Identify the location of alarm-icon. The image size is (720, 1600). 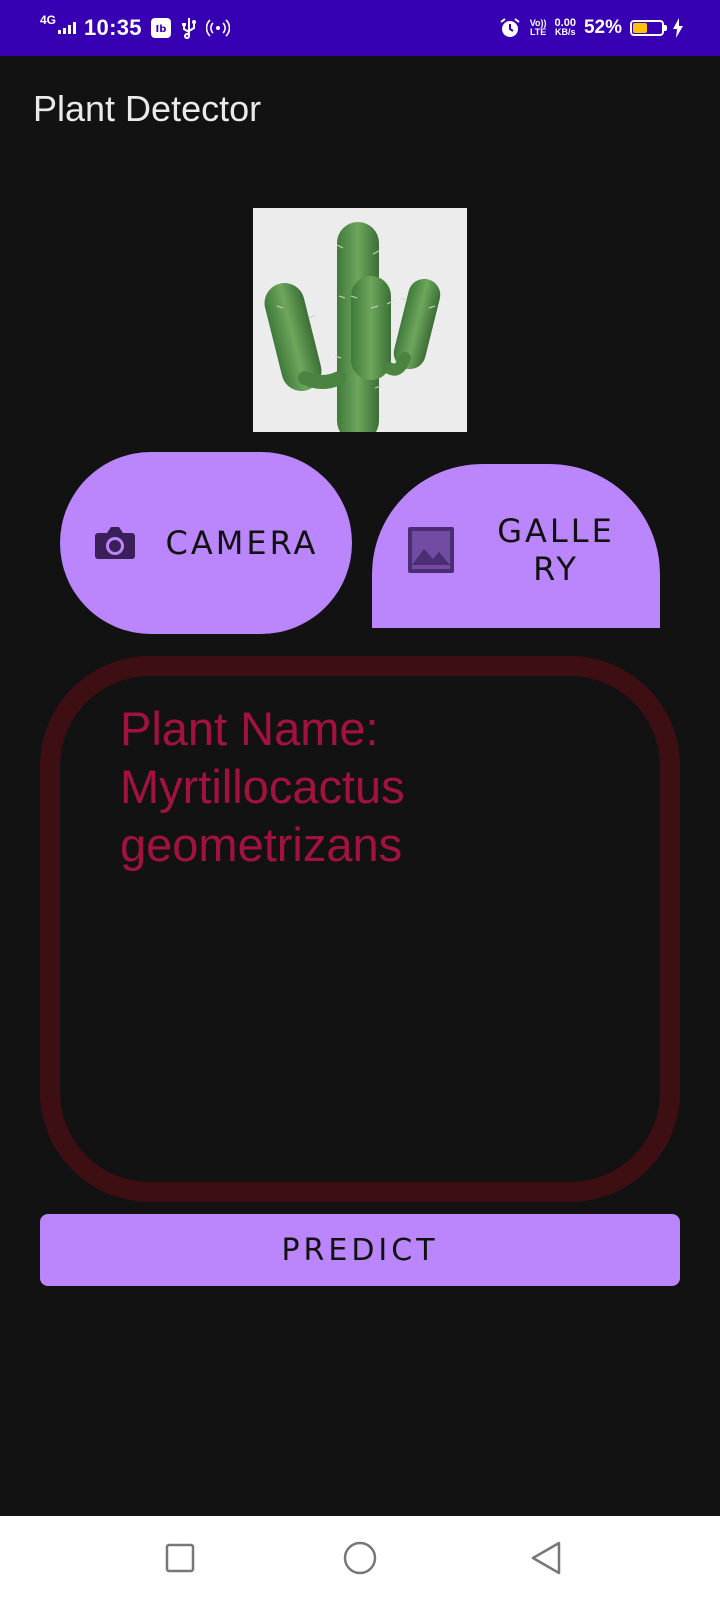
(510, 28).